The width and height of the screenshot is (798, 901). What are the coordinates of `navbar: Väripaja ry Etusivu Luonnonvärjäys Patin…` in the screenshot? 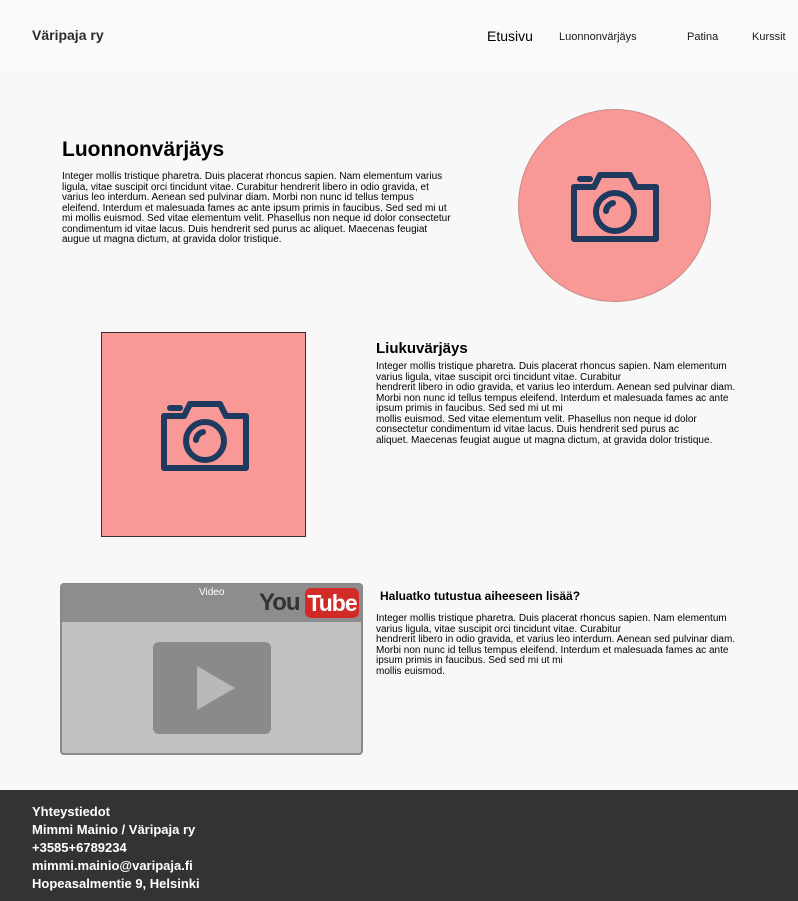 It's located at (399, 36).